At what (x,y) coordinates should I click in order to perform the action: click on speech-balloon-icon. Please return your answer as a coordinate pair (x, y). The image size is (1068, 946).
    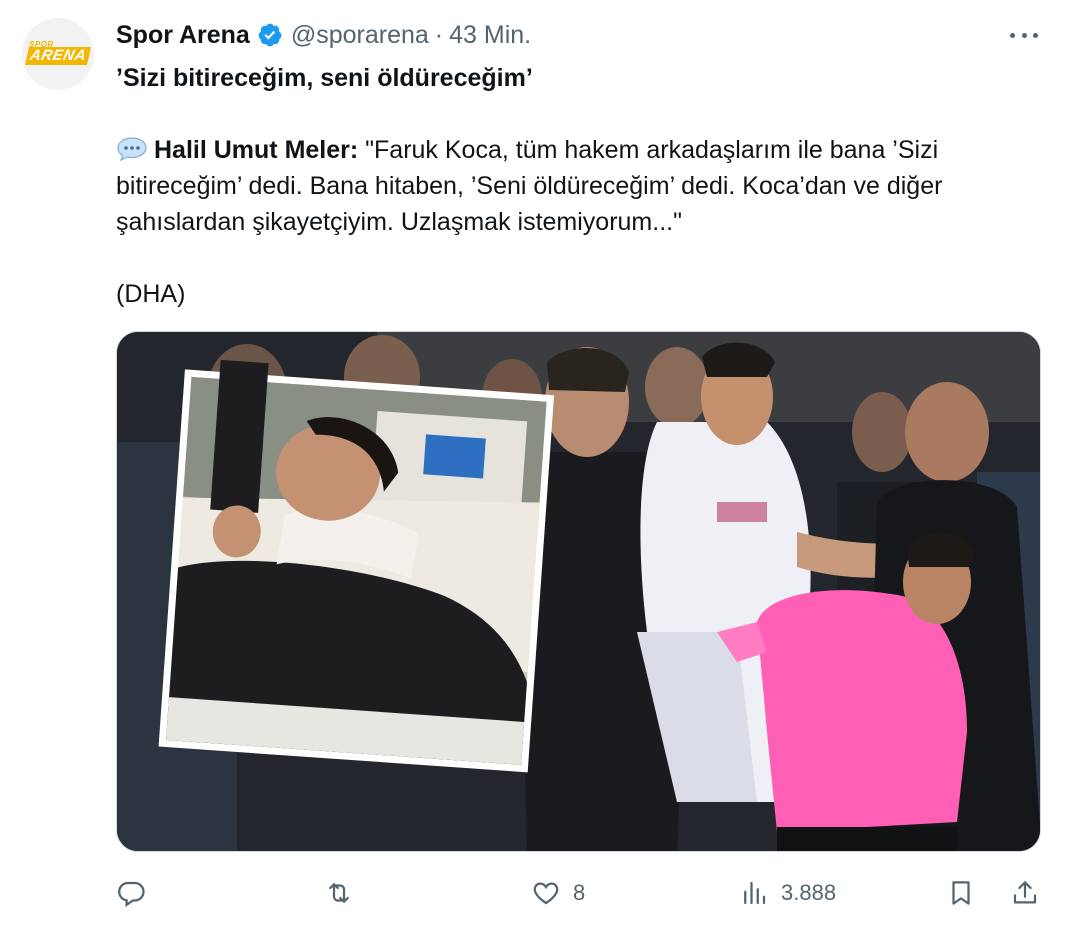
    Looking at the image, I should click on (132, 149).